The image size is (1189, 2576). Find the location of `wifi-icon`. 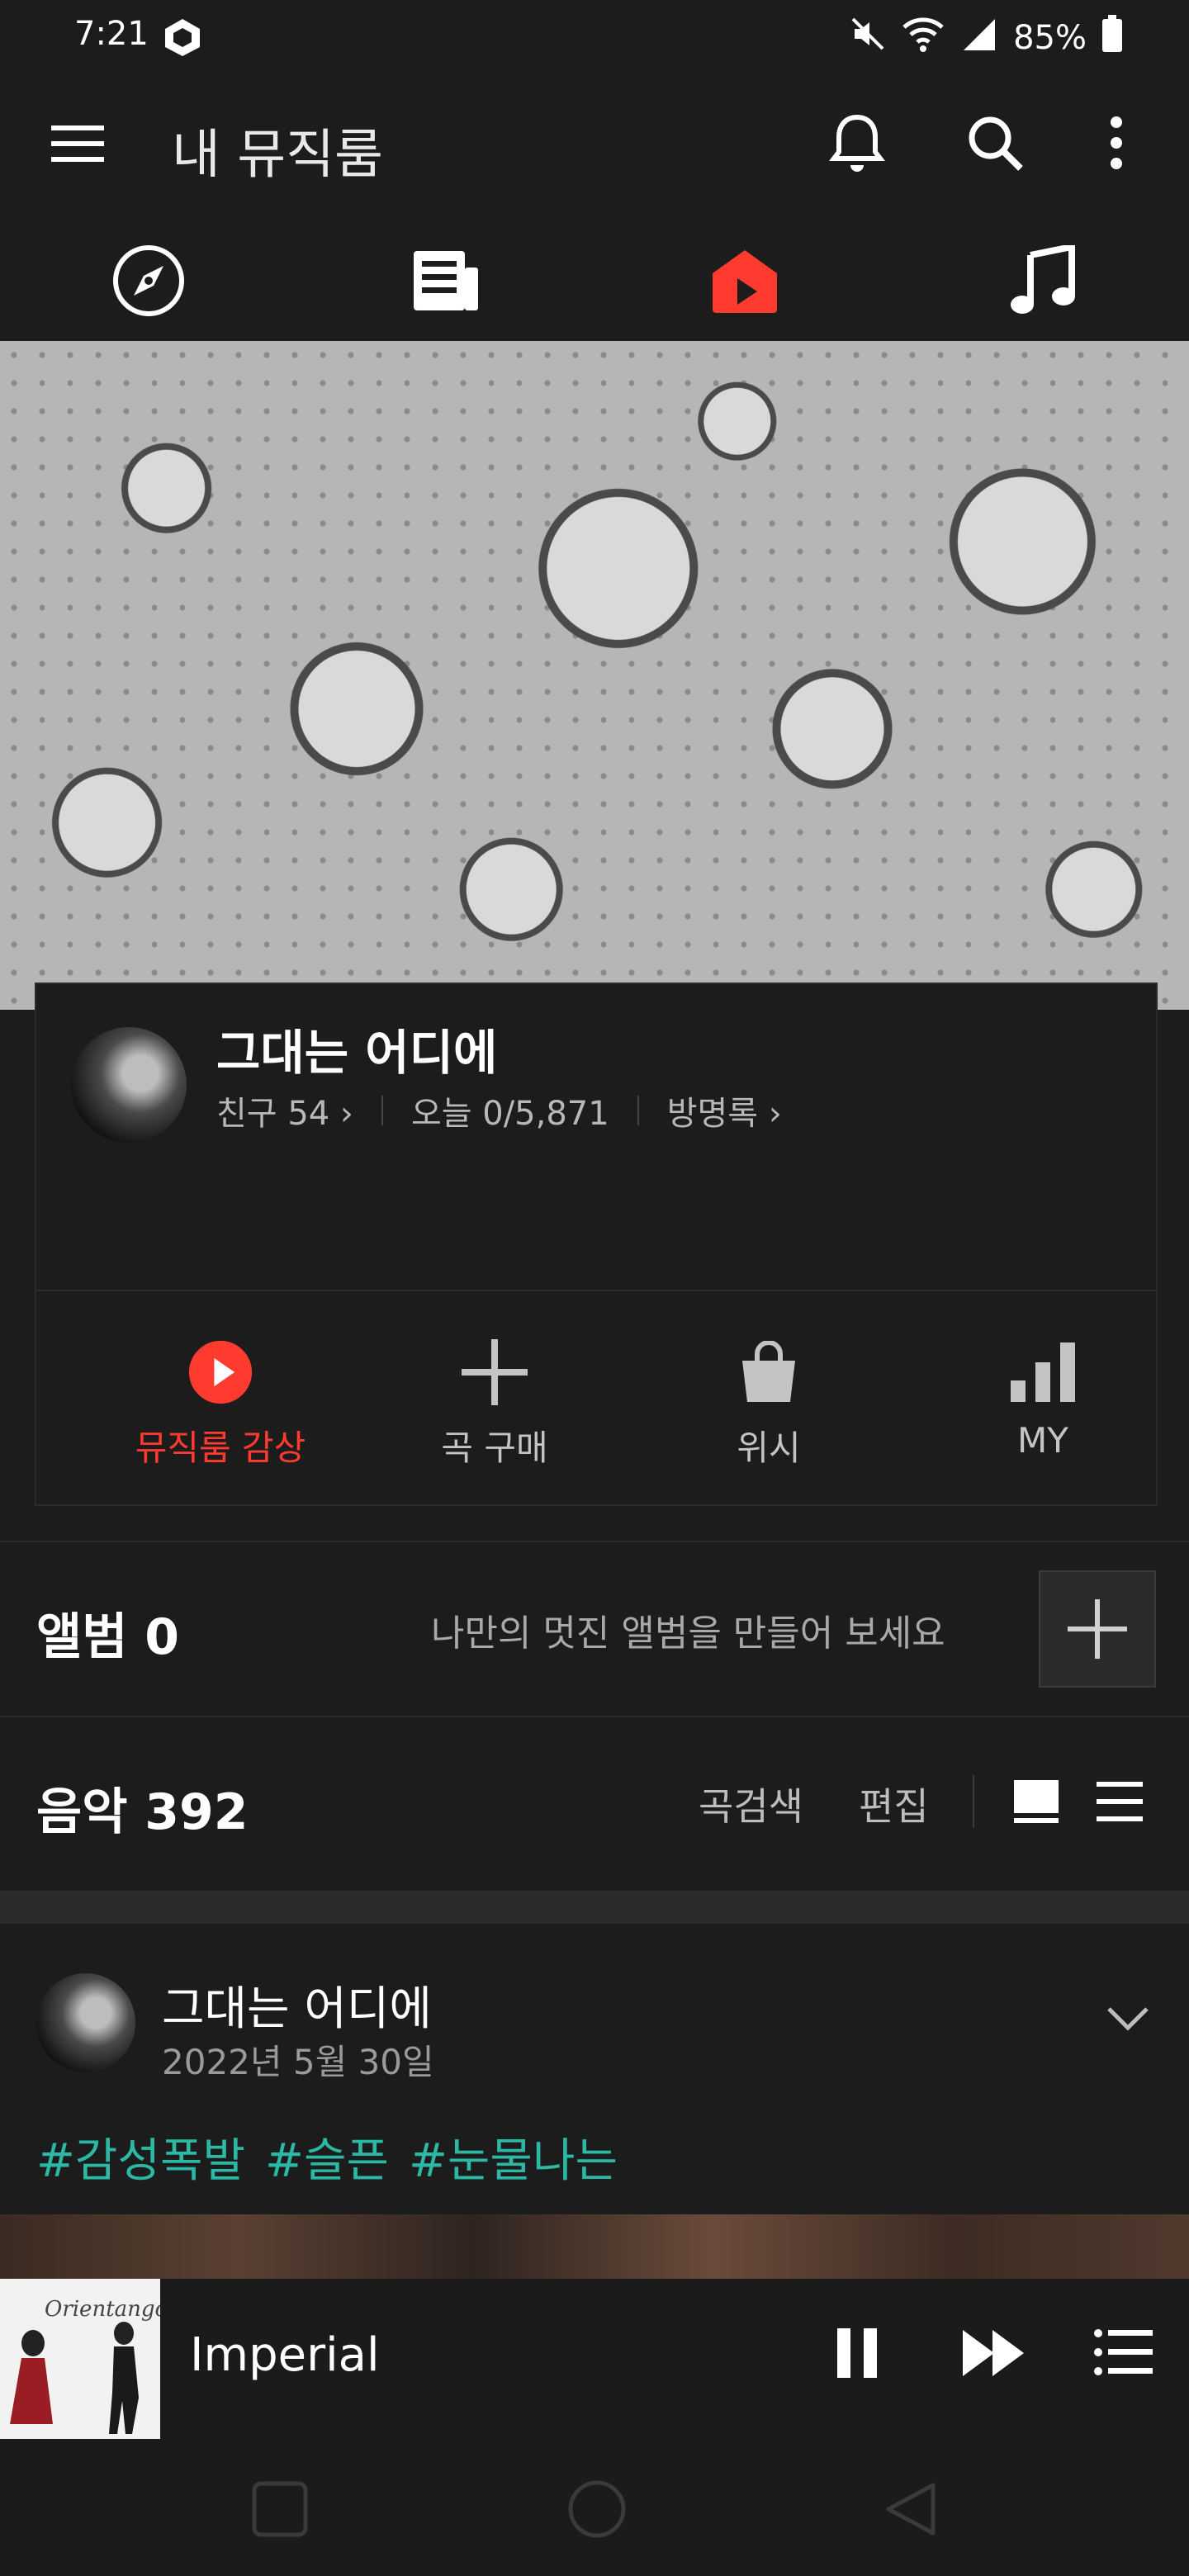

wifi-icon is located at coordinates (923, 38).